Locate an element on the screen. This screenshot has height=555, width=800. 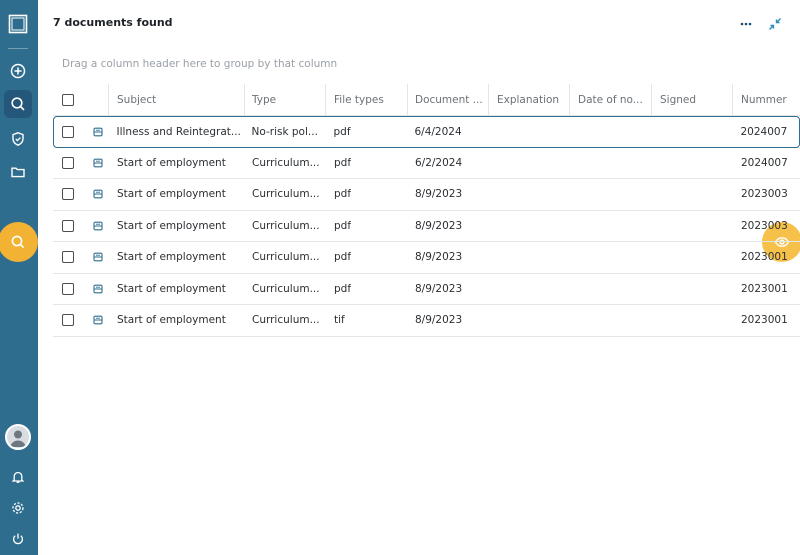
sidebar is located at coordinates (19, 277).